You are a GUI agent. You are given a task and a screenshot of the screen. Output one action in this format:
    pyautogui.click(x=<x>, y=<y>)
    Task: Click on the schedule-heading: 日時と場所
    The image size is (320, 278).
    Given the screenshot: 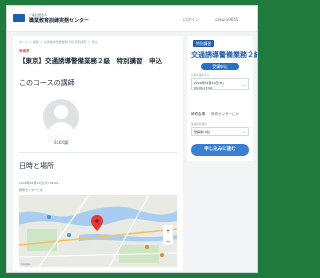 What is the action you would take?
    pyautogui.click(x=36, y=166)
    